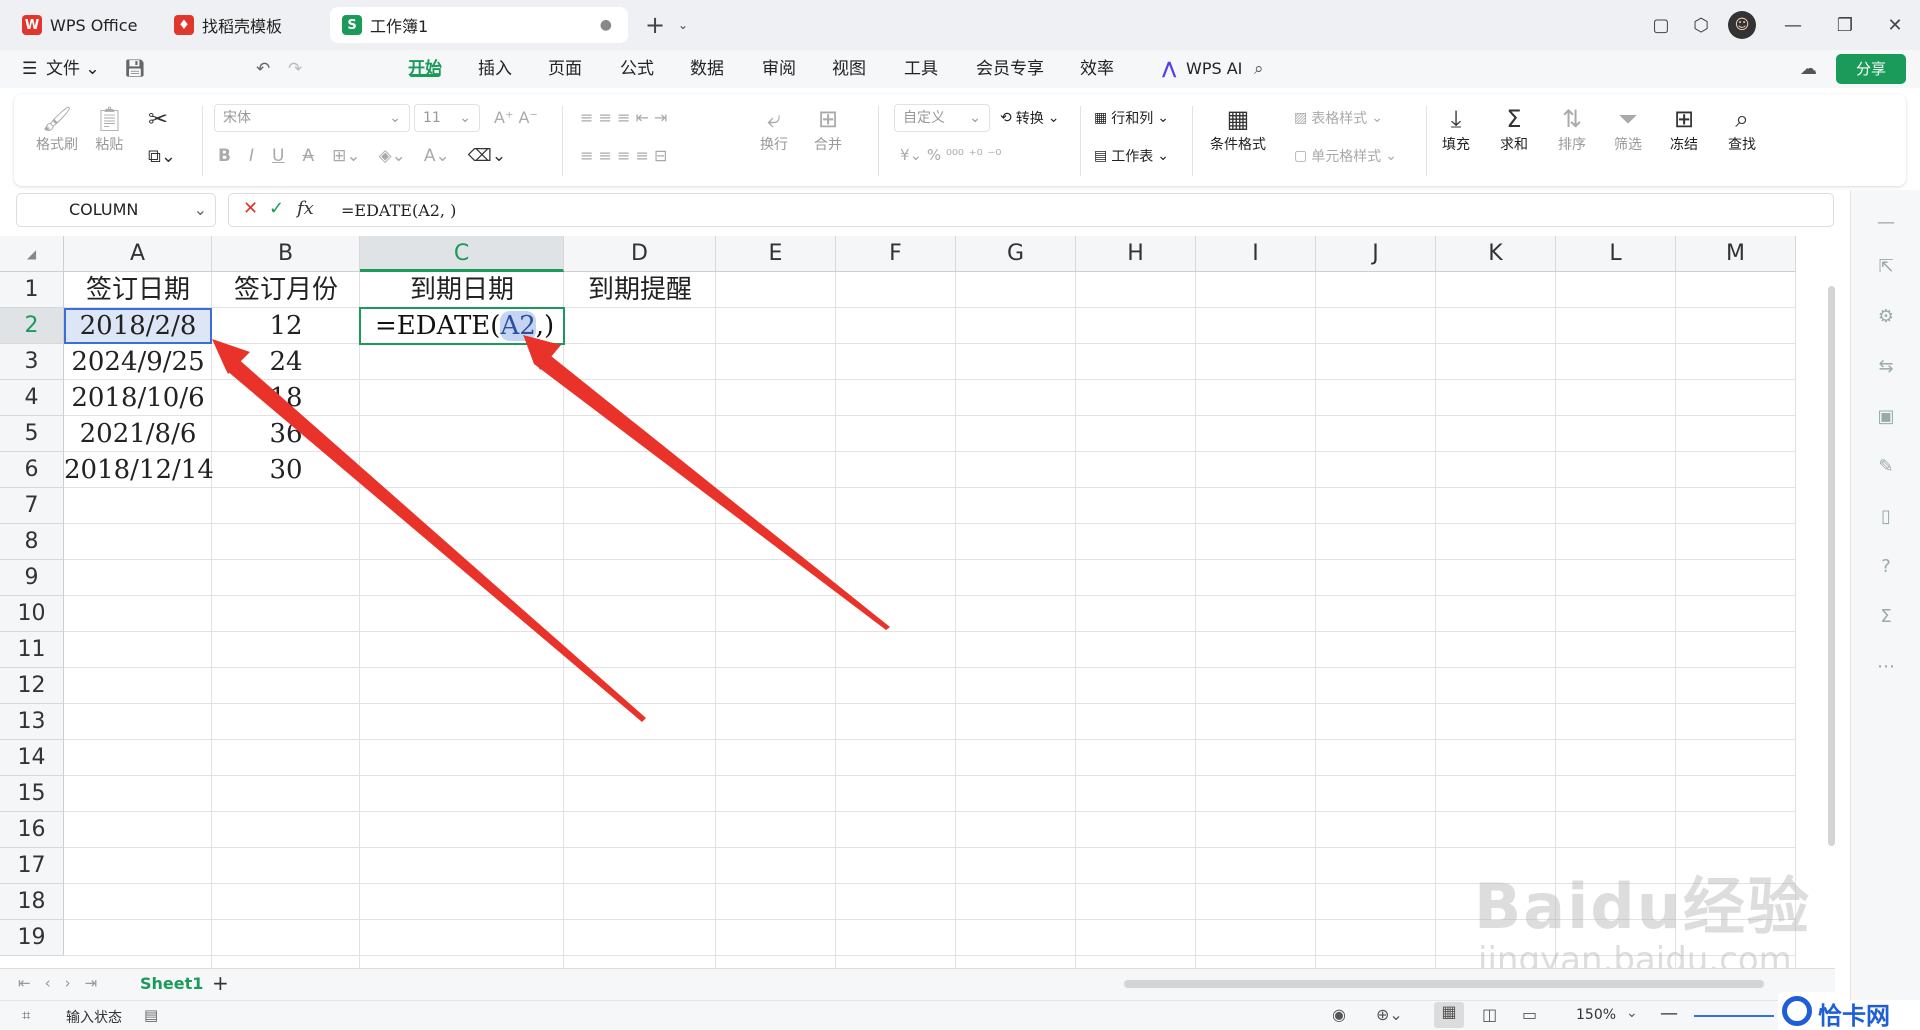 The height and width of the screenshot is (1030, 1920). I want to click on help-icon: ?, so click(1886, 567).